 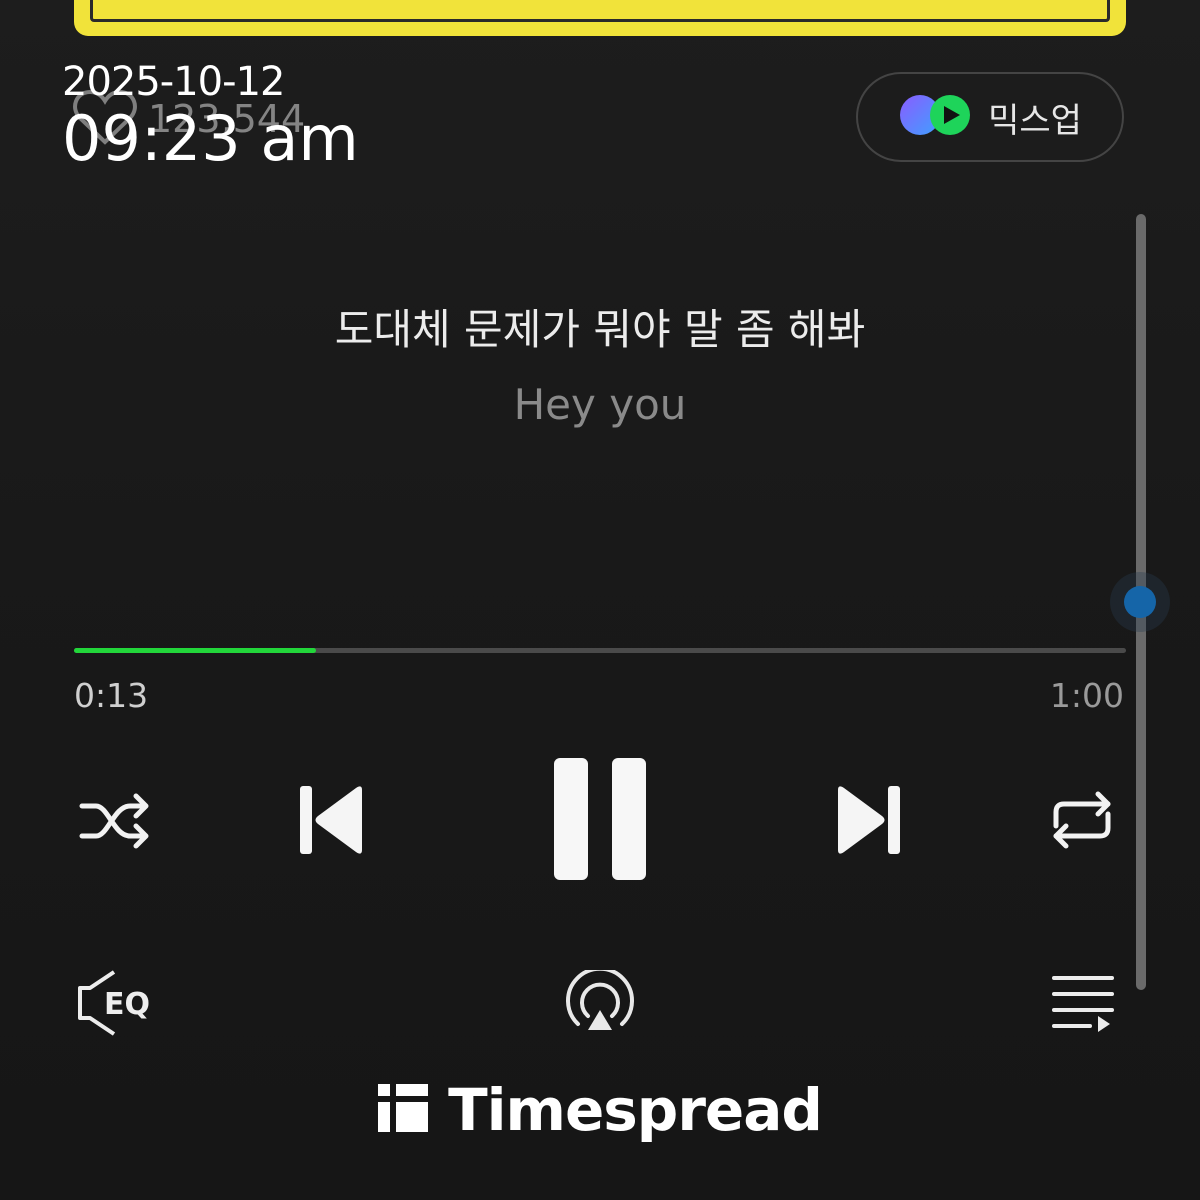 I want to click on album-art, so click(x=600, y=18).